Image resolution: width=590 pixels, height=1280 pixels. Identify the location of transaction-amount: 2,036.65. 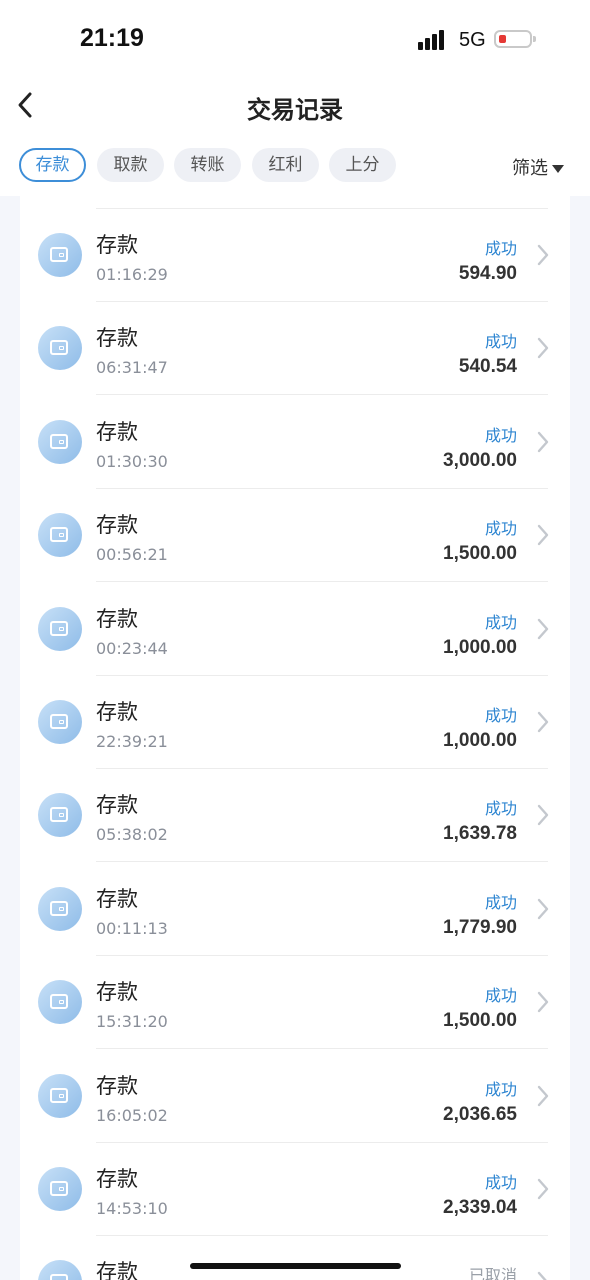
(480, 1114).